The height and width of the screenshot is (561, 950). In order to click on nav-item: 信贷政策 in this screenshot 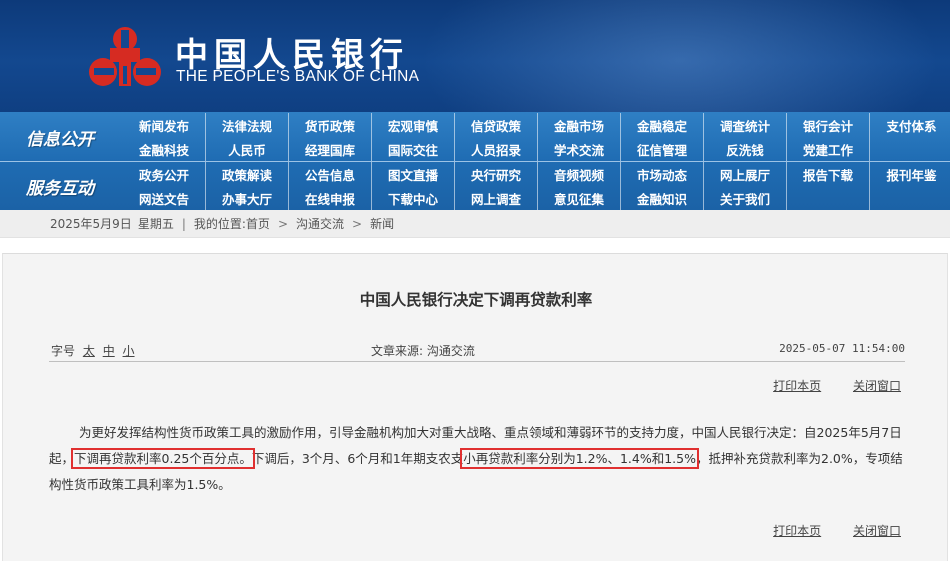, I will do `click(496, 125)`.